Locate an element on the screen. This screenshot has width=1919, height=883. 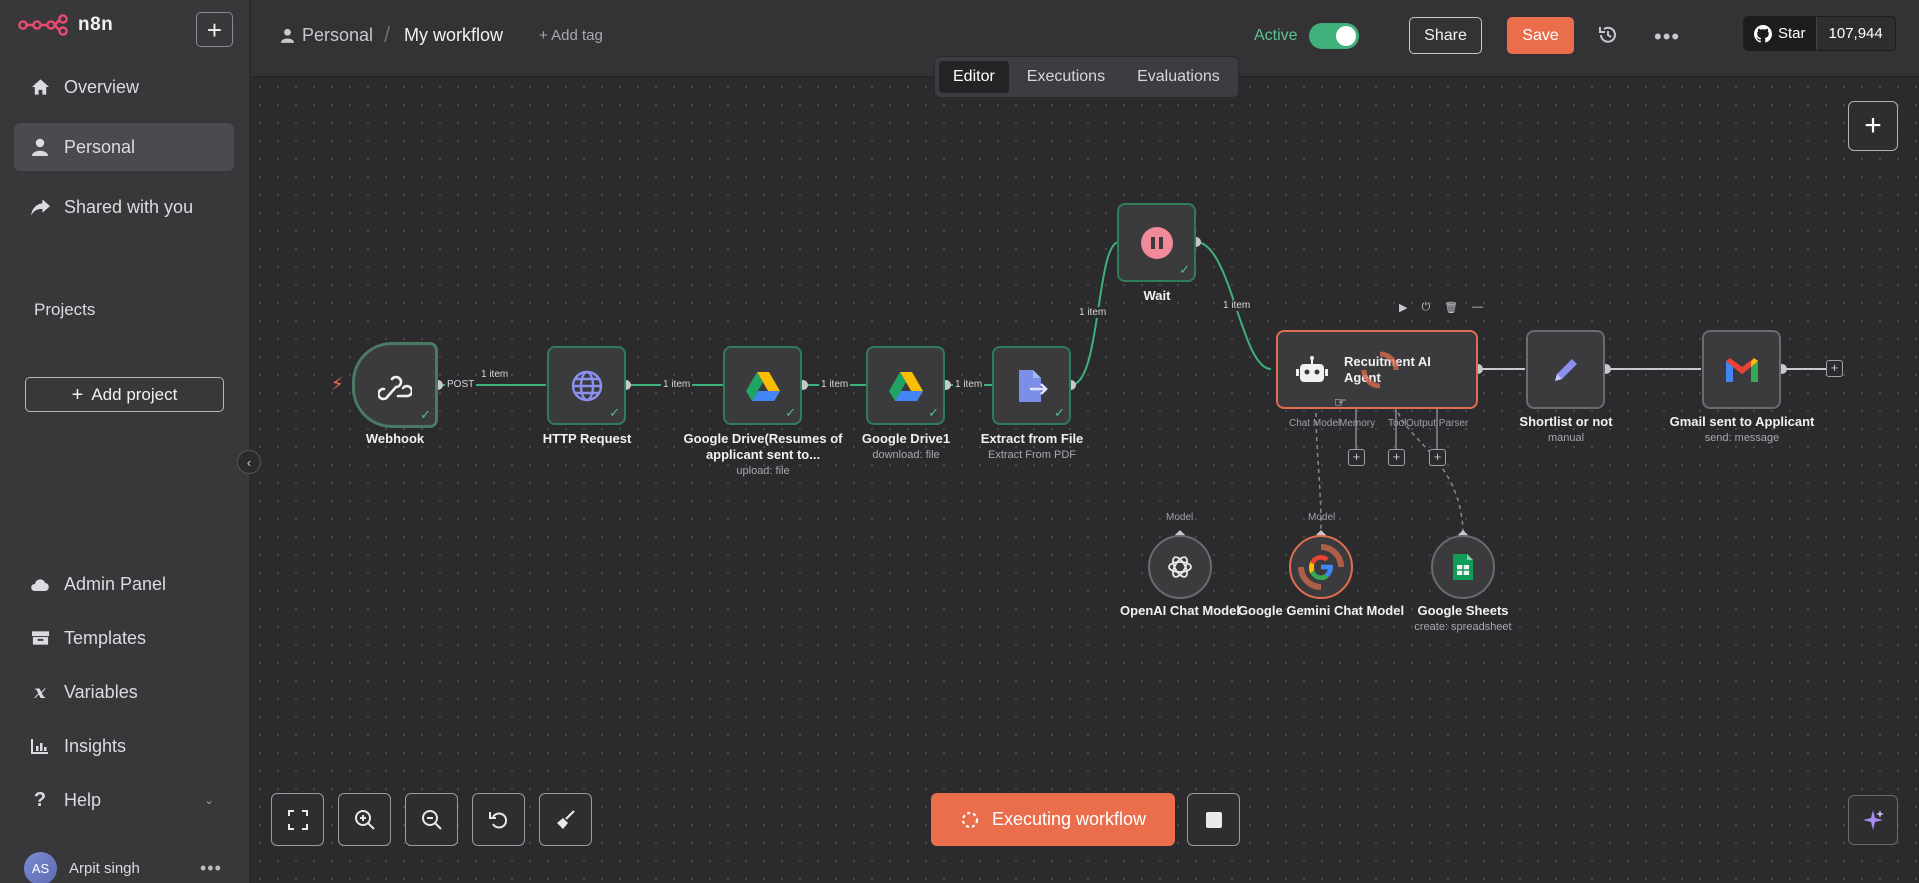
projects-heading: Projects is located at coordinates (65, 309).